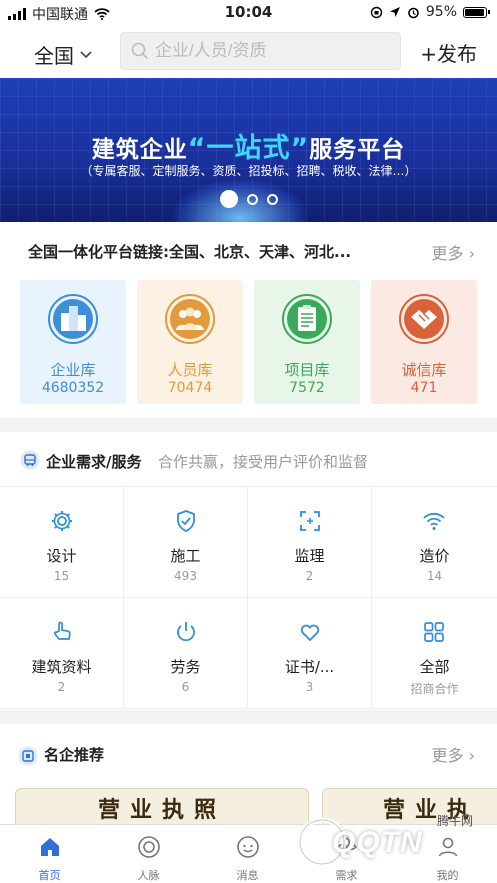 The image size is (497, 883). What do you see at coordinates (434, 653) in the screenshot?
I see `service-all: 全部 招商合作` at bounding box center [434, 653].